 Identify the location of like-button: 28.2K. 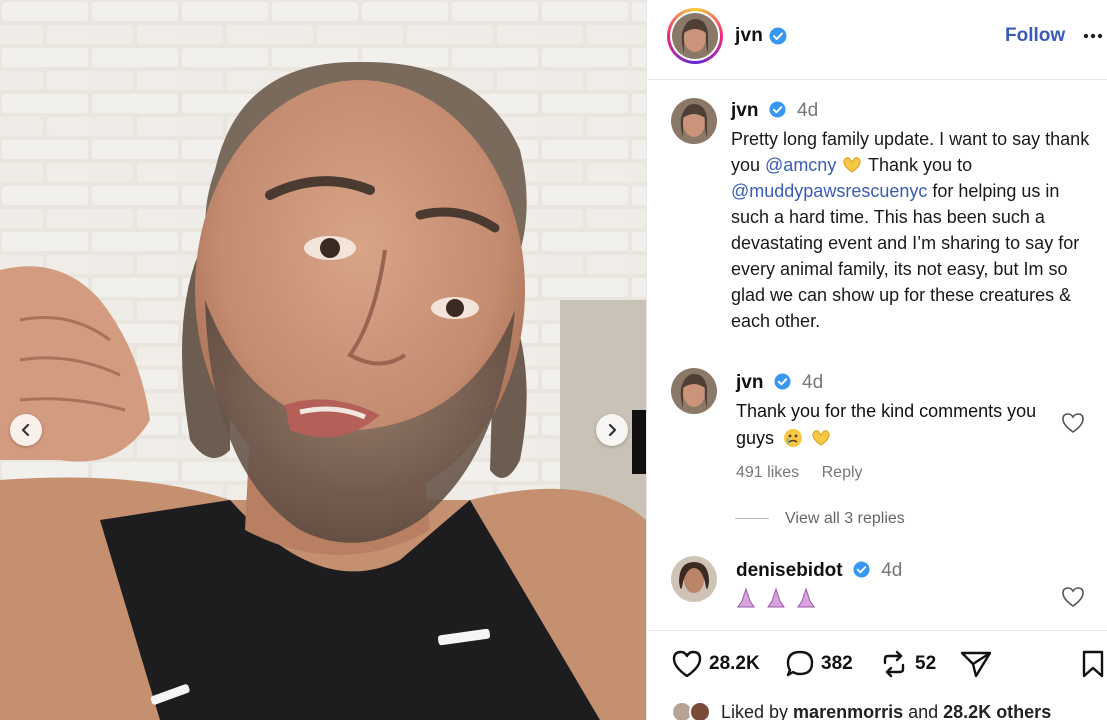
(715, 664).